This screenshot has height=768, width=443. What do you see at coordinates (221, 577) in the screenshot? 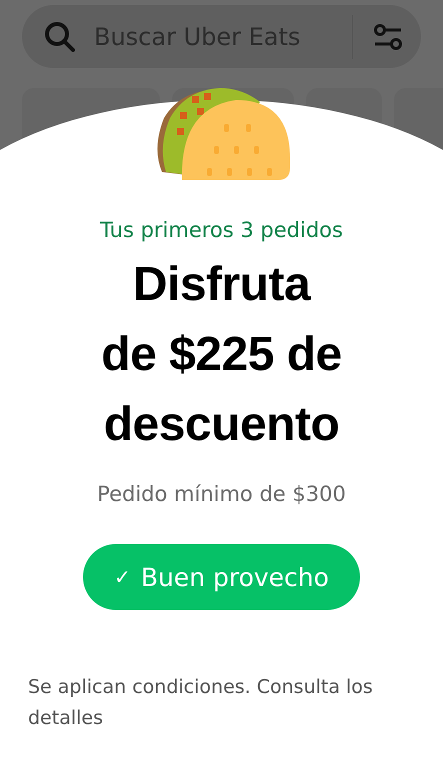
I see `buen-provecho-button: ✓ Buen provecho` at bounding box center [221, 577].